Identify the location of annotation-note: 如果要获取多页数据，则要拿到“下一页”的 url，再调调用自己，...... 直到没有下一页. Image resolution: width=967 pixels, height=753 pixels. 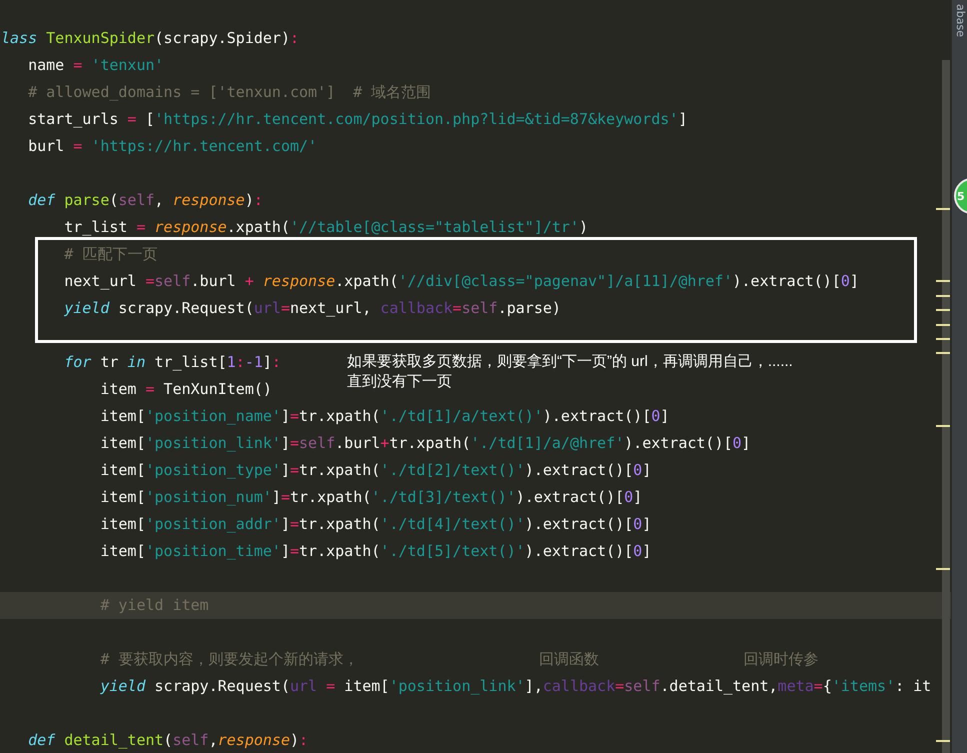
(570, 372).